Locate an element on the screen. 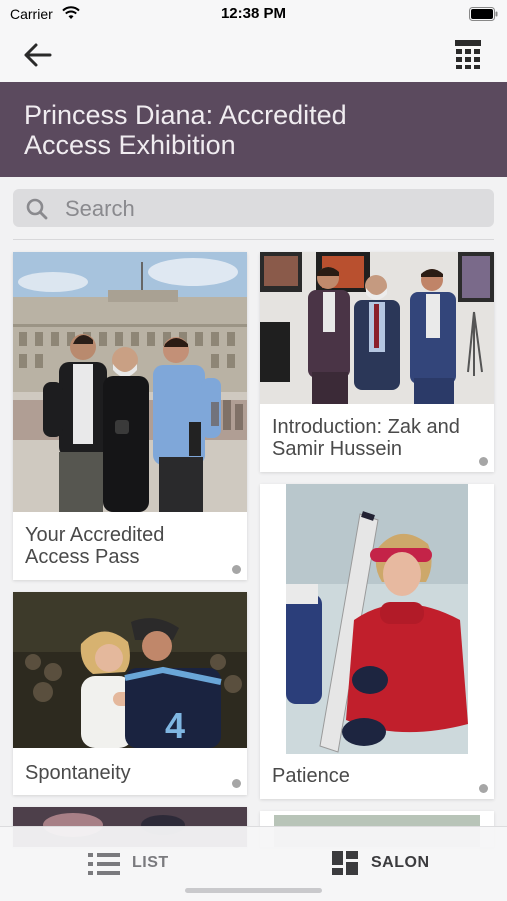 This screenshot has width=507, height=901. home-indicator is located at coordinates (253, 890).